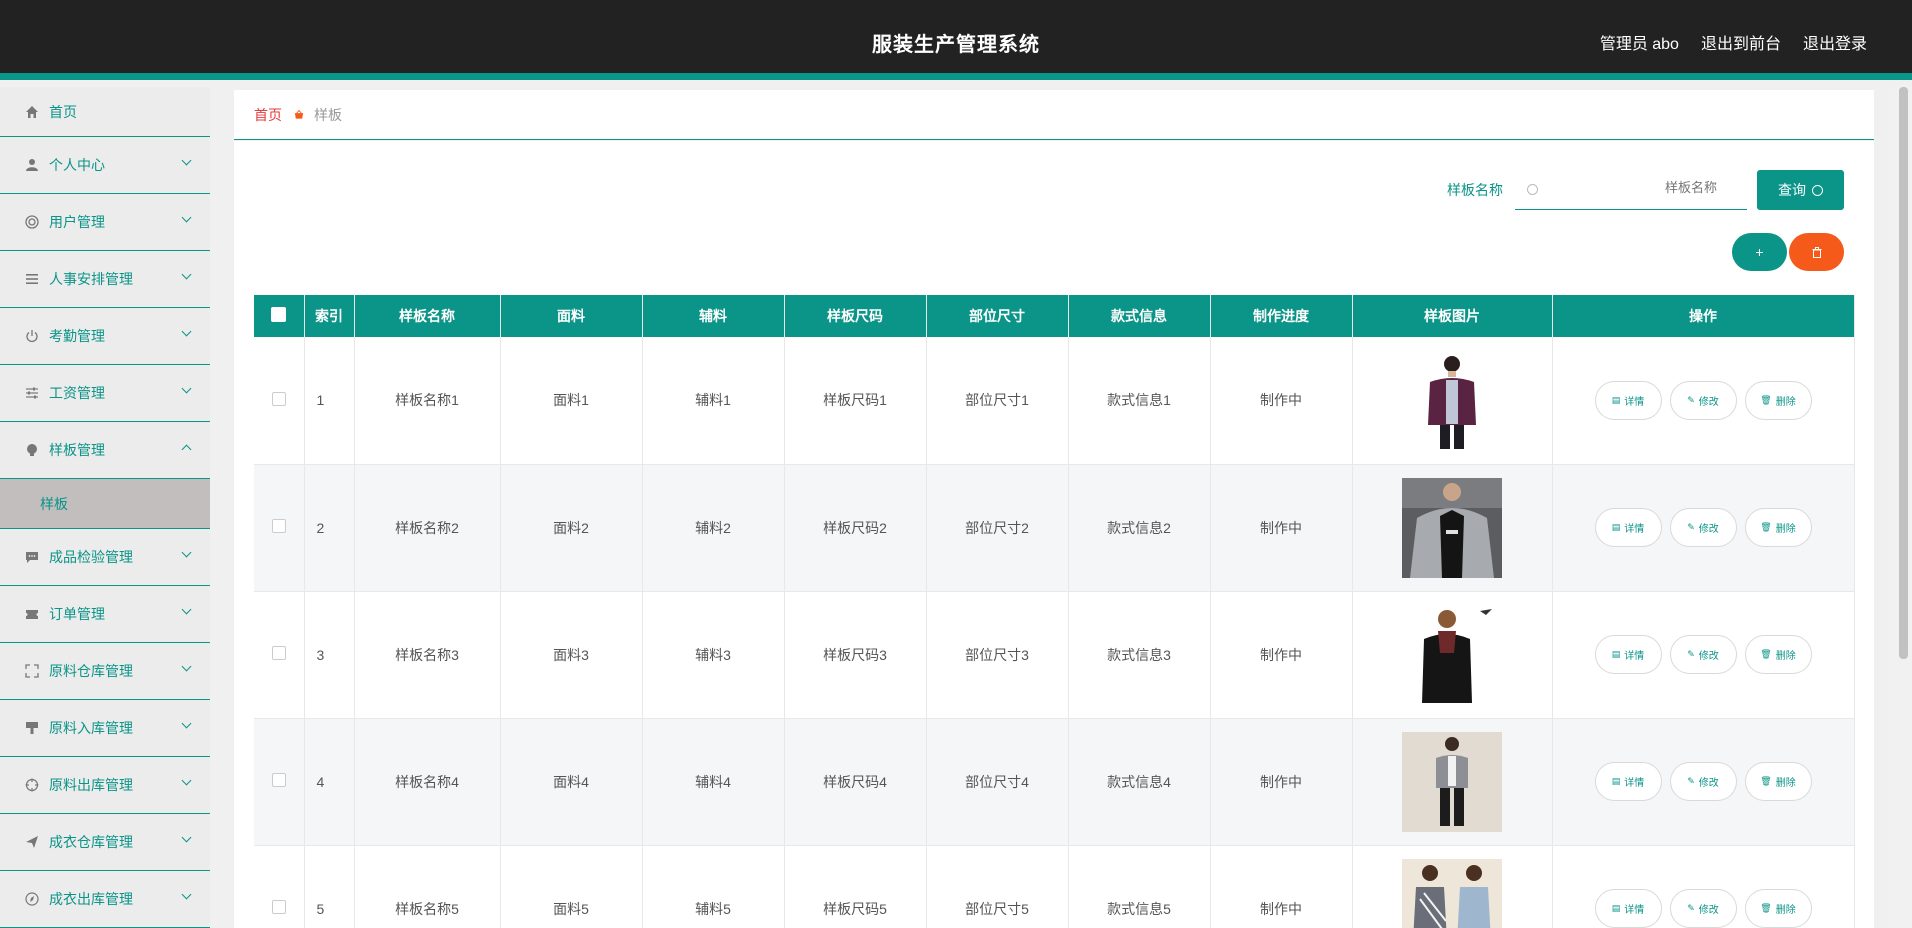 Image resolution: width=1912 pixels, height=928 pixels. Describe the element at coordinates (105, 279) in the screenshot. I see `sidebar-item-personnel: 人事安排管理` at that location.